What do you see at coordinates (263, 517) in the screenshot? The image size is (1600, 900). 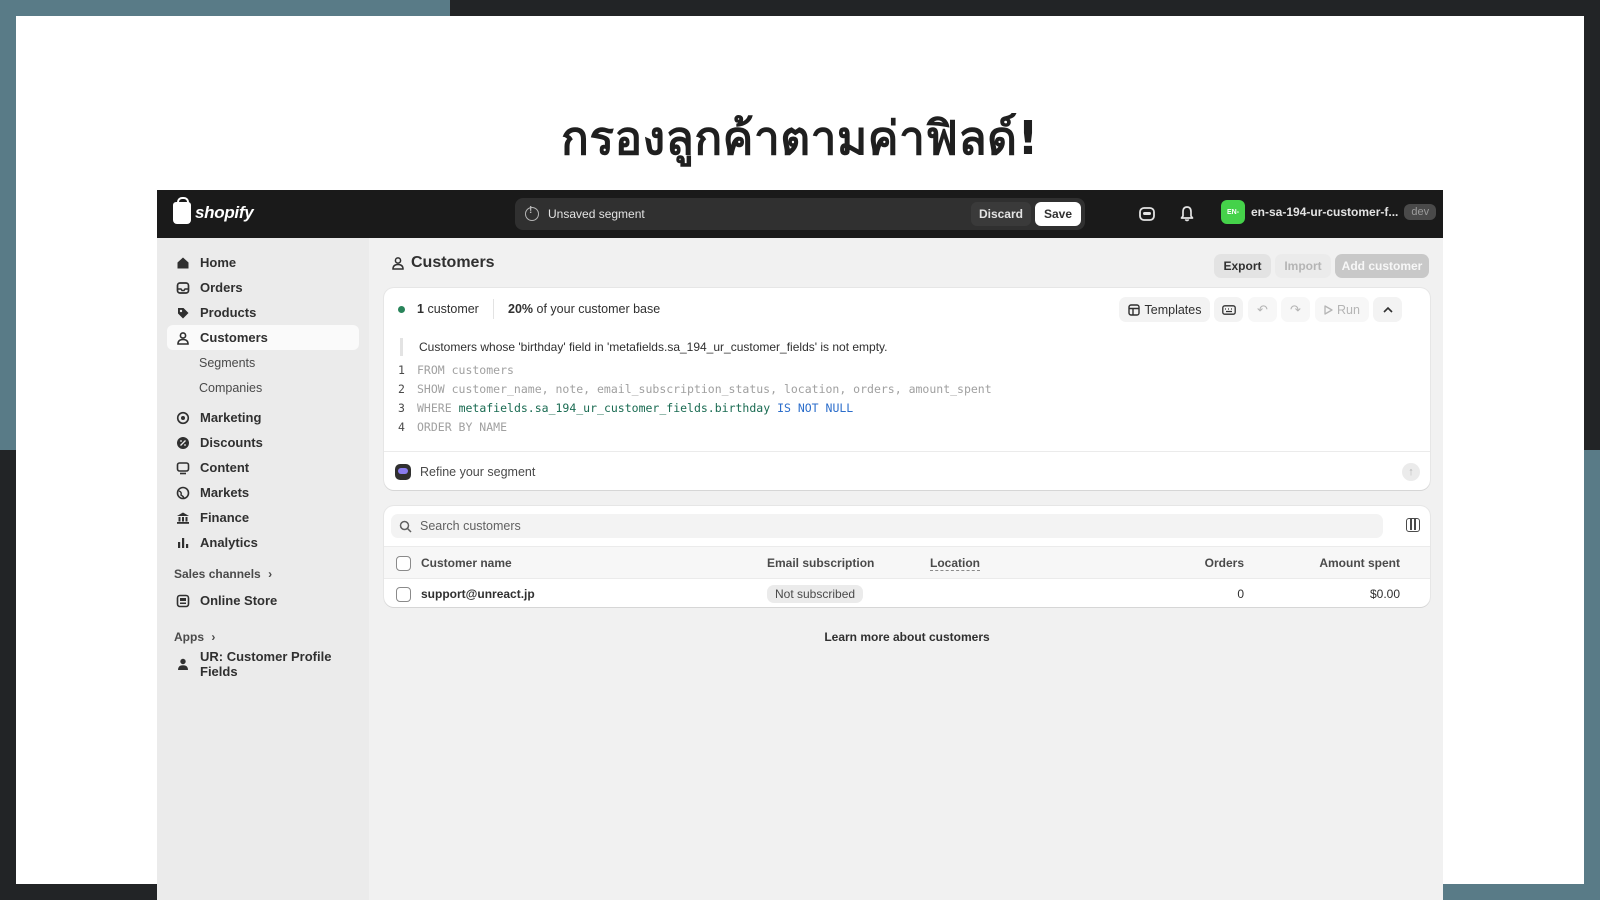 I see `sidebar-item-finance: Finance` at bounding box center [263, 517].